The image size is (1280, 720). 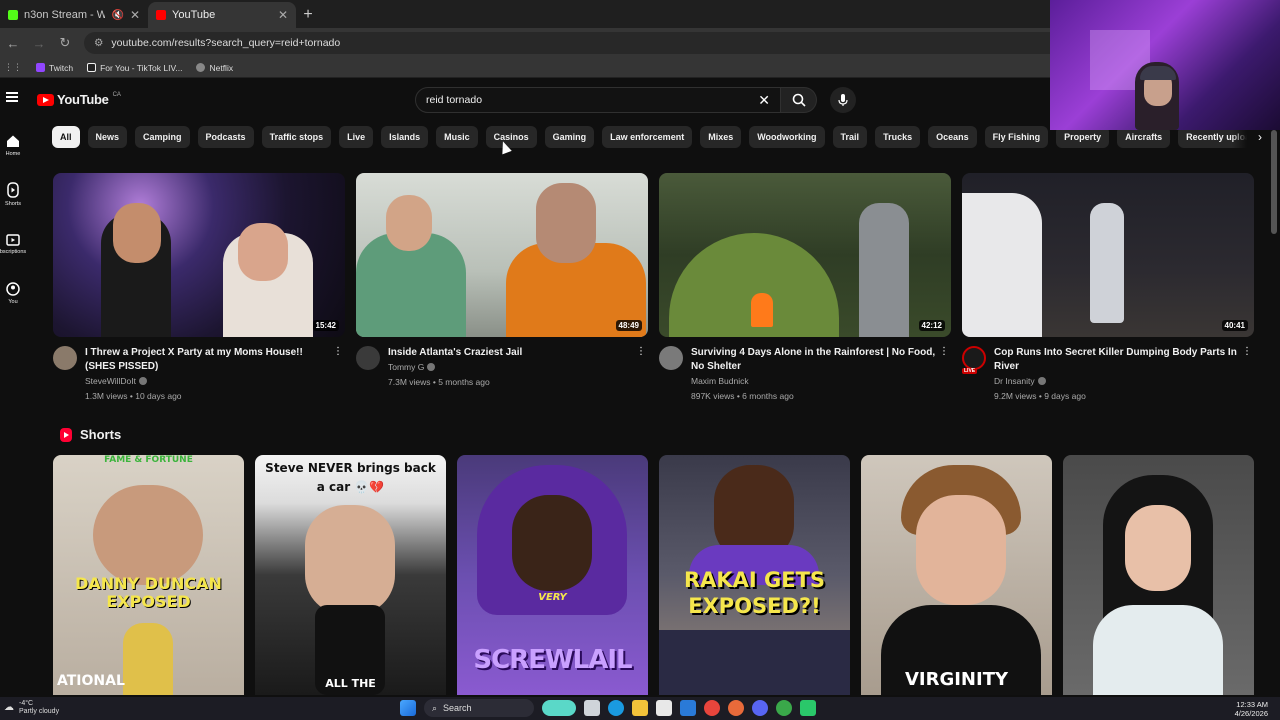 I want to click on channel-name: SteveWillDoIt, so click(x=110, y=381).